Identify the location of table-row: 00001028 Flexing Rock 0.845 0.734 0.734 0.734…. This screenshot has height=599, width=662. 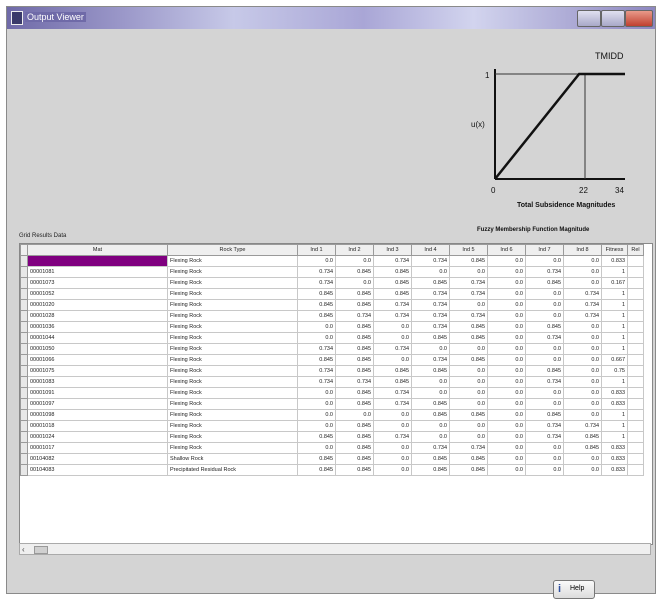
(332, 316).